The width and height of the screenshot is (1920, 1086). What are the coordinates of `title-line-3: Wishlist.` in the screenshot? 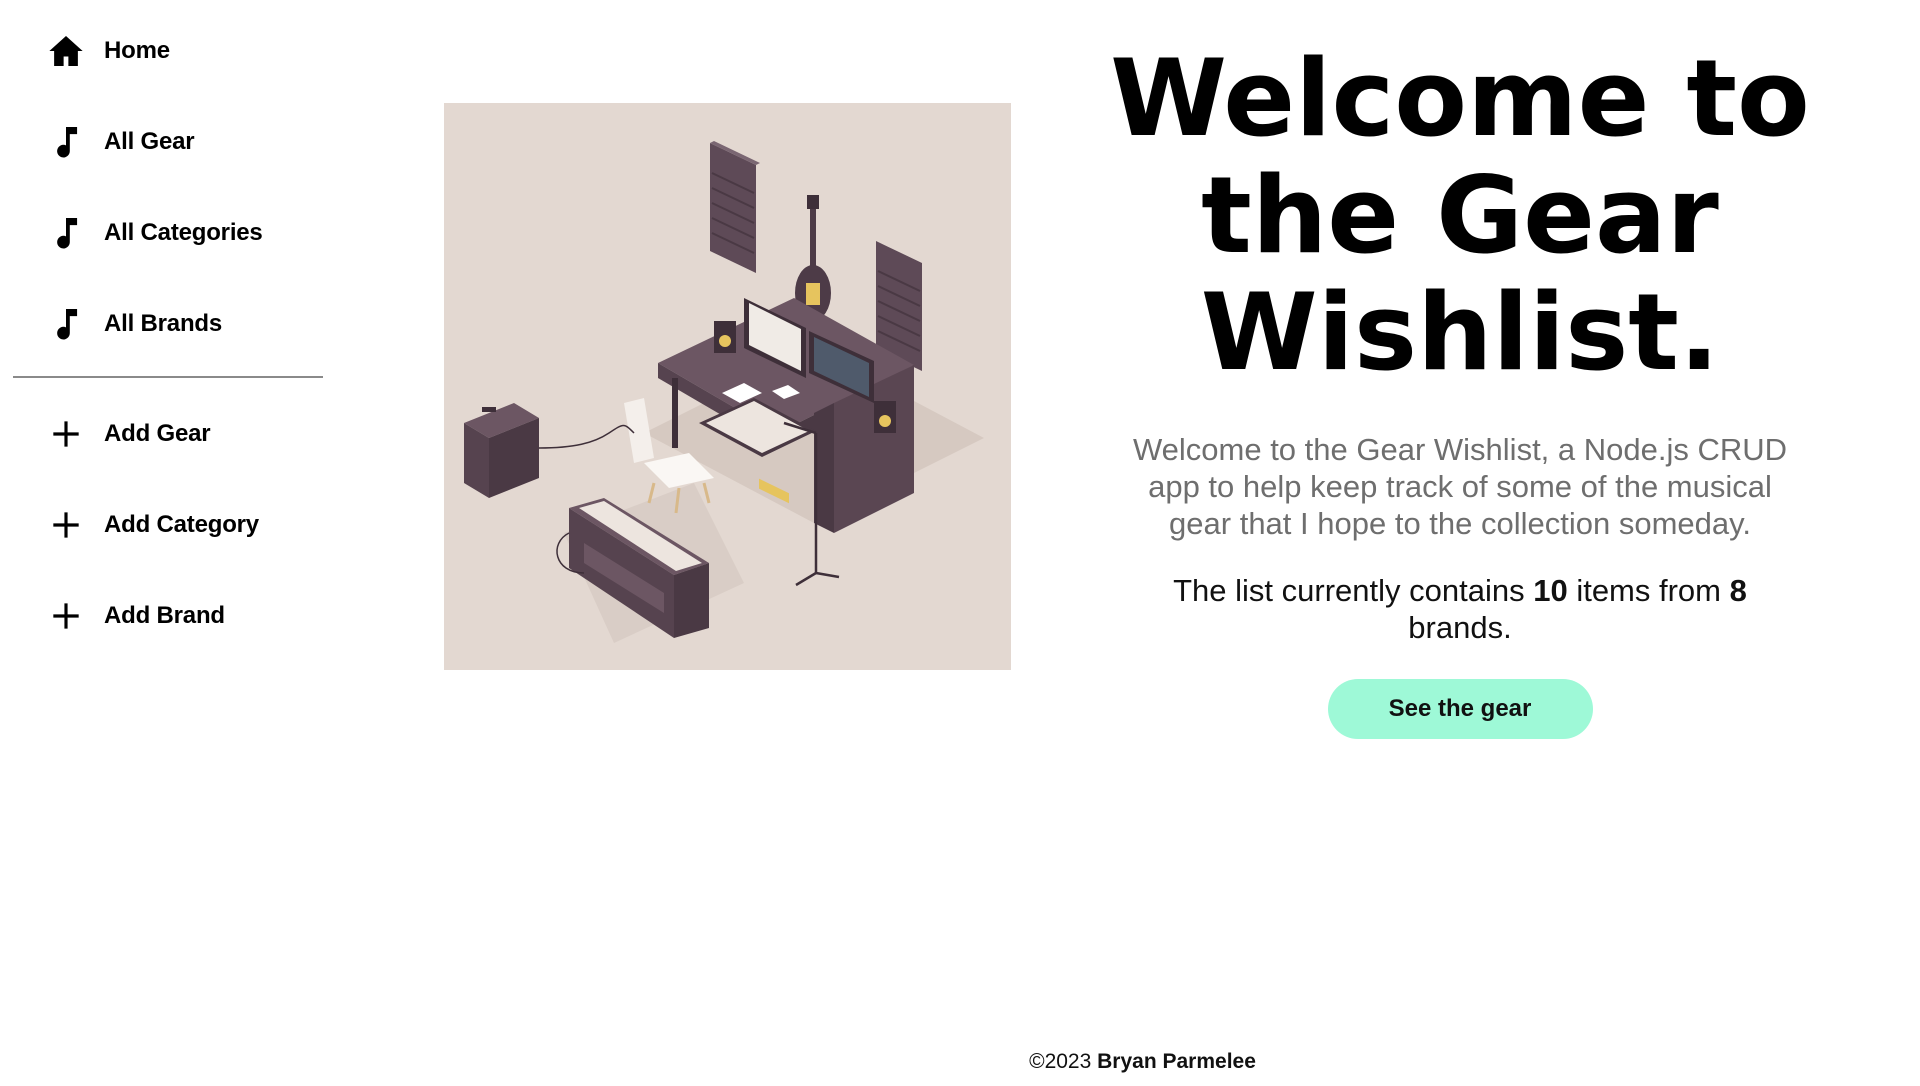 It's located at (1460, 332).